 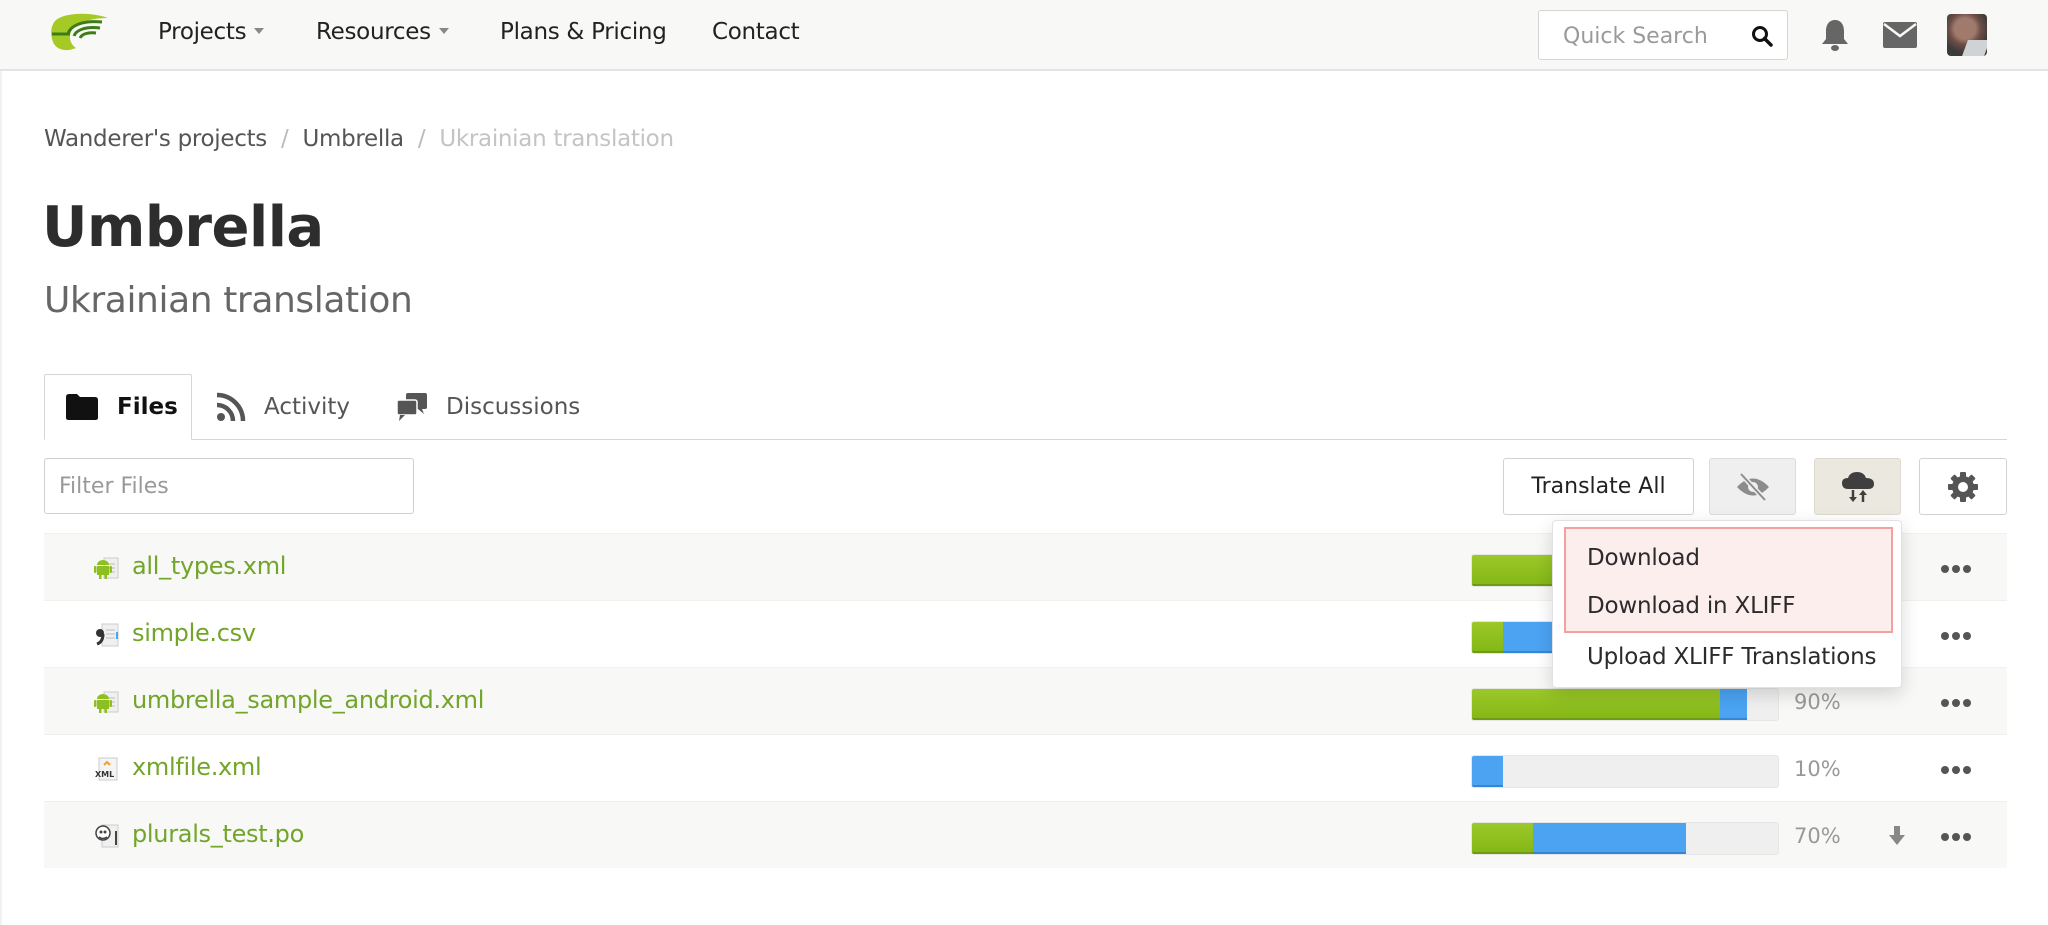 I want to click on nav-resources: Resources, so click(x=382, y=32).